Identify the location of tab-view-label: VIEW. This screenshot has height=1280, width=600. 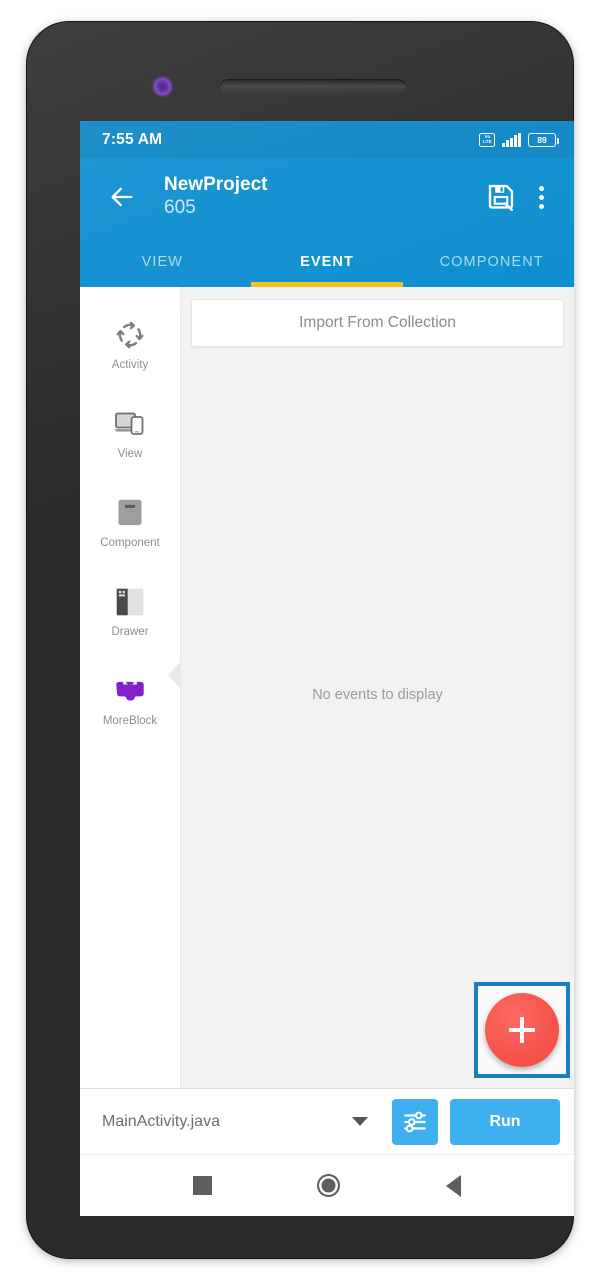
(162, 261).